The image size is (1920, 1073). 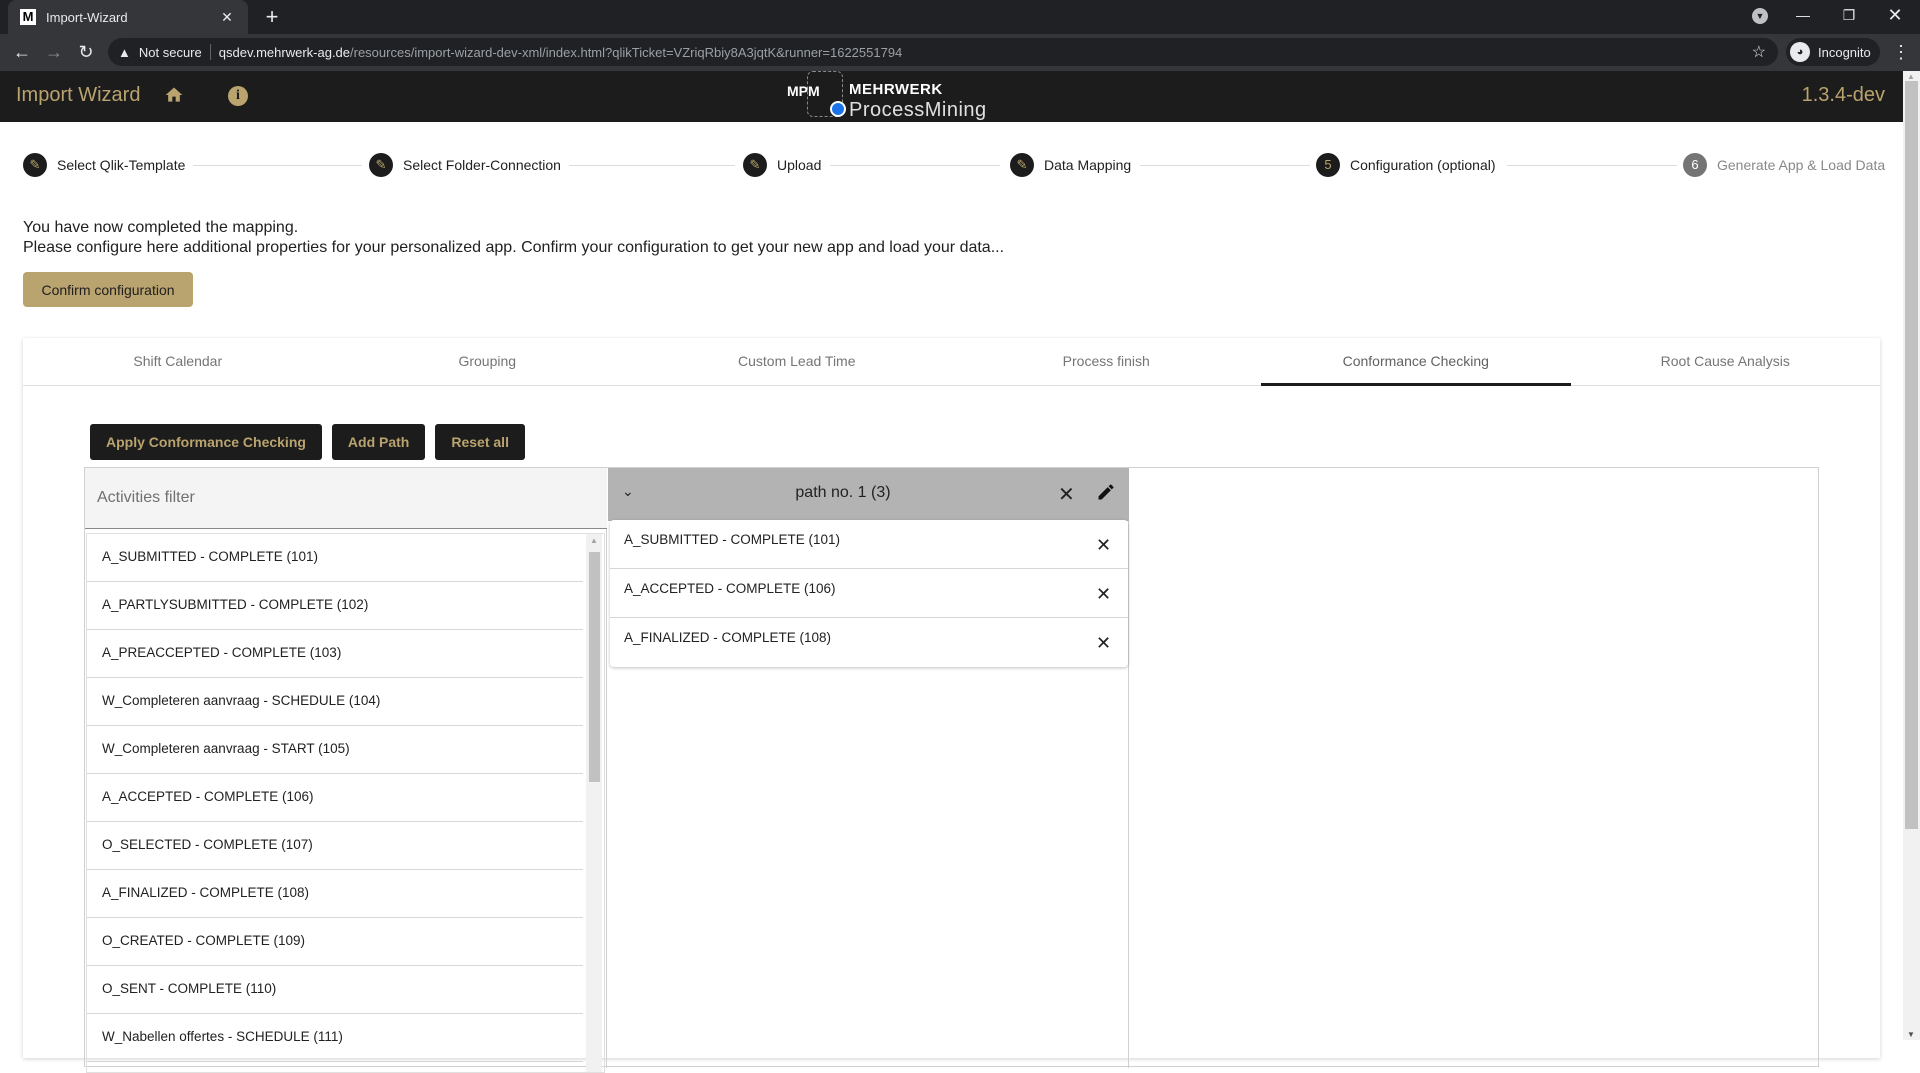 I want to click on step-label: Data Mapping, so click(x=1088, y=165).